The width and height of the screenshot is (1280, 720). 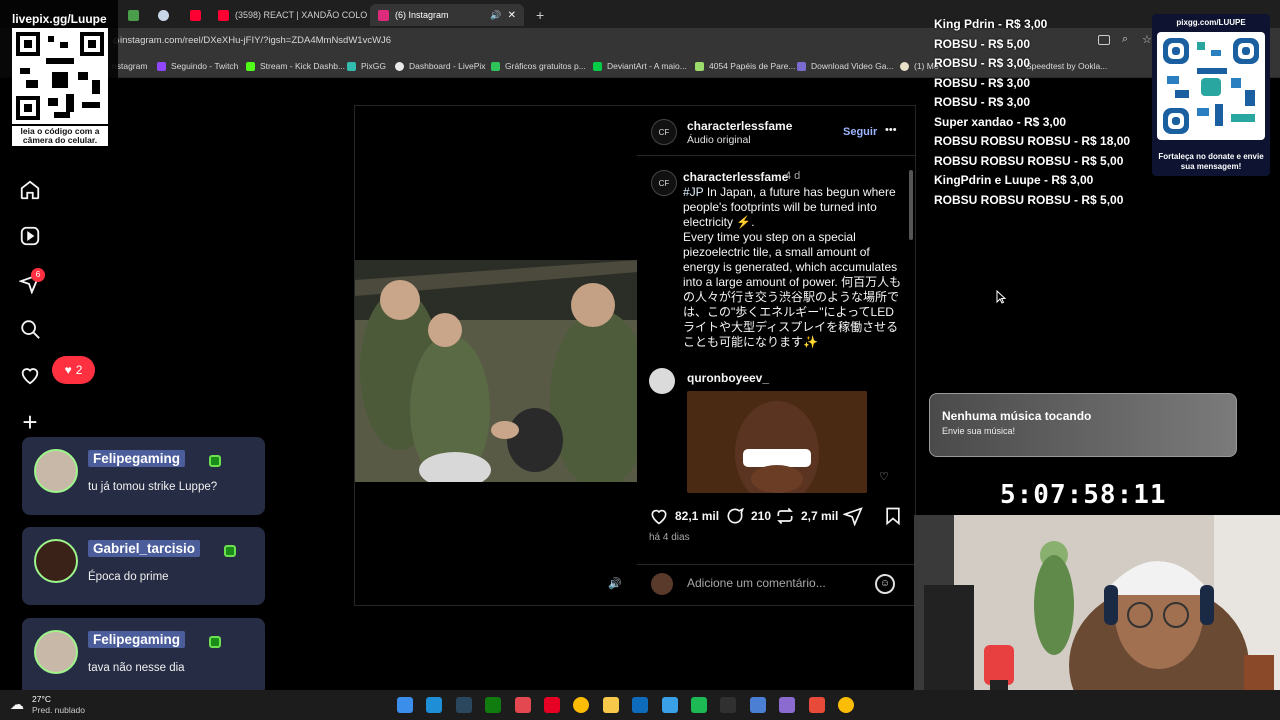 What do you see at coordinates (41, 699) in the screenshot?
I see `weather-temp: 27°C` at bounding box center [41, 699].